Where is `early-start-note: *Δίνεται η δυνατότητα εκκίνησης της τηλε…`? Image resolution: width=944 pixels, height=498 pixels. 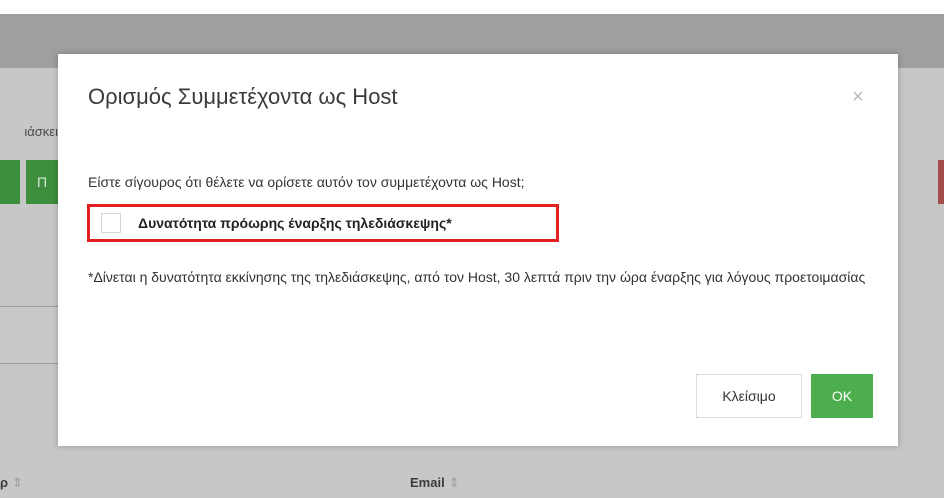 early-start-note: *Δίνεται η δυνατότητα εκκίνησης της τηλε… is located at coordinates (477, 277).